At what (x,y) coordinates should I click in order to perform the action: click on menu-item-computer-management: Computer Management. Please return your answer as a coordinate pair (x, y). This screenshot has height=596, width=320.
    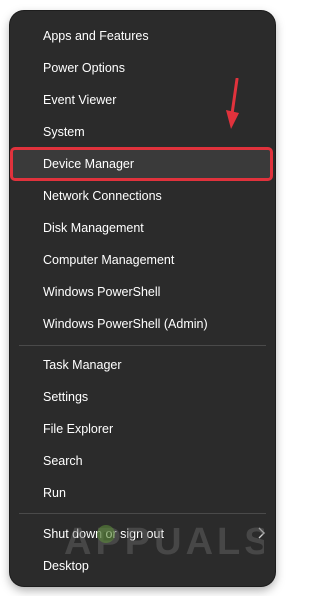
    Looking at the image, I should click on (142, 260).